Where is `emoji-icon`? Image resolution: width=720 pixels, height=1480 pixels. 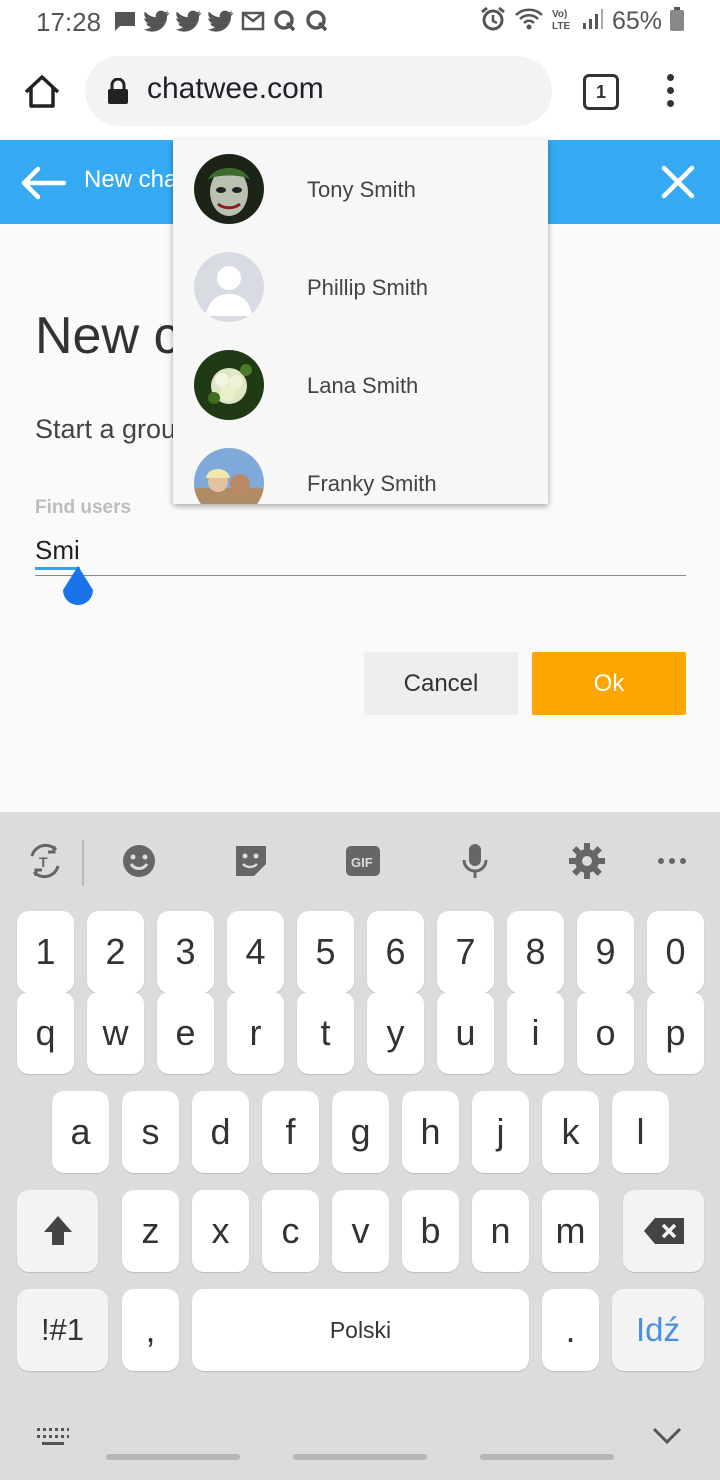 emoji-icon is located at coordinates (139, 861).